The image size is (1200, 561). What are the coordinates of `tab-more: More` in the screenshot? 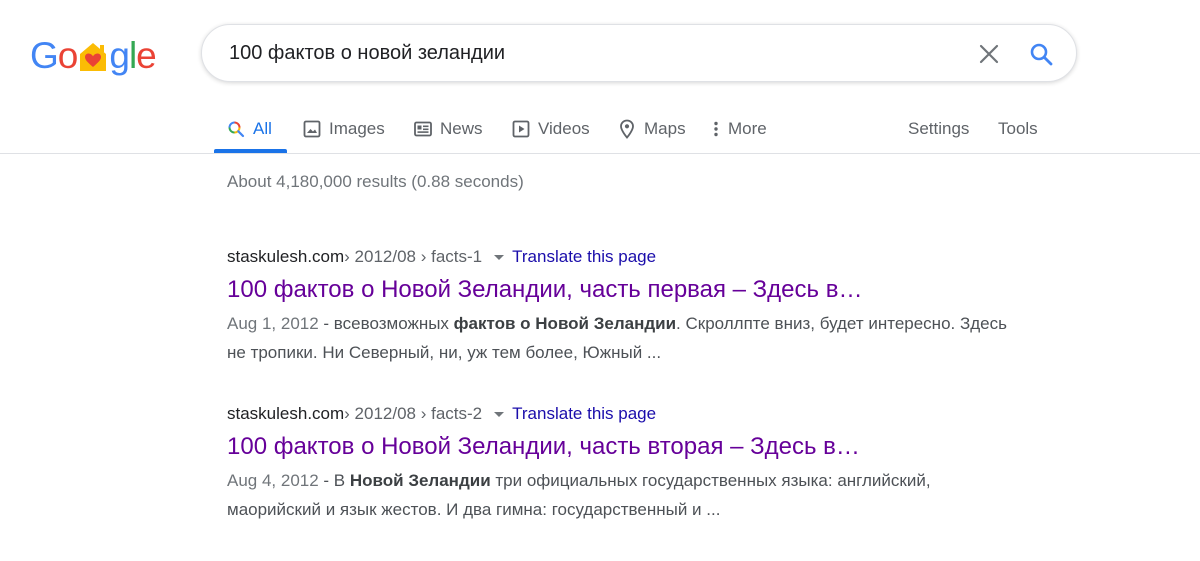 It's located at (738, 129).